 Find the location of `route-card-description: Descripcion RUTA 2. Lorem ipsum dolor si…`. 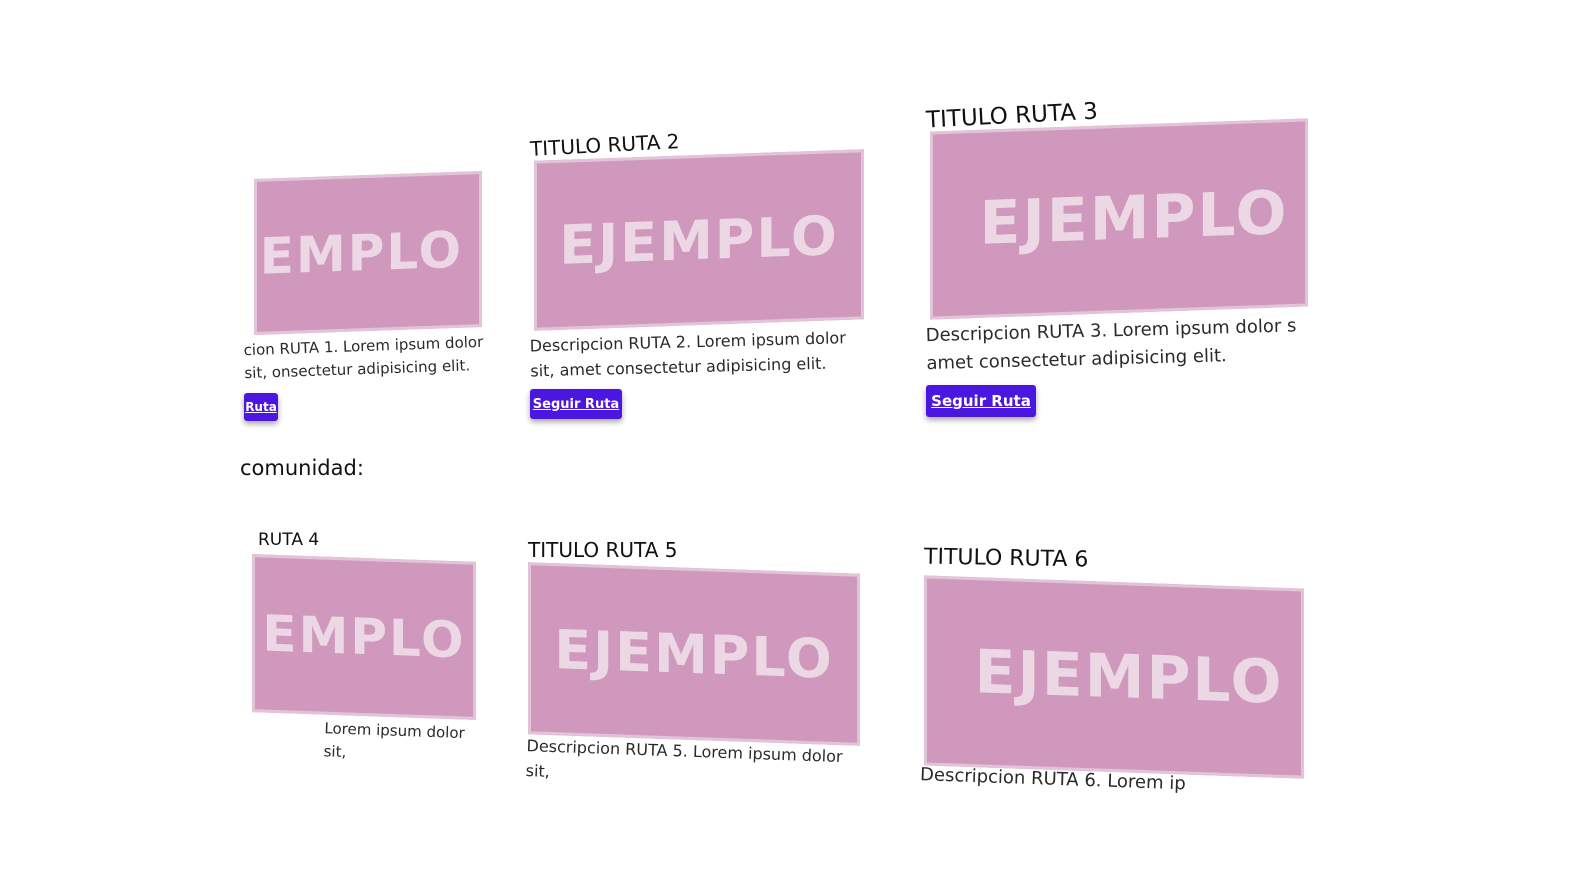

route-card-description: Descripcion RUTA 2. Lorem ipsum dolor si… is located at coordinates (688, 354).